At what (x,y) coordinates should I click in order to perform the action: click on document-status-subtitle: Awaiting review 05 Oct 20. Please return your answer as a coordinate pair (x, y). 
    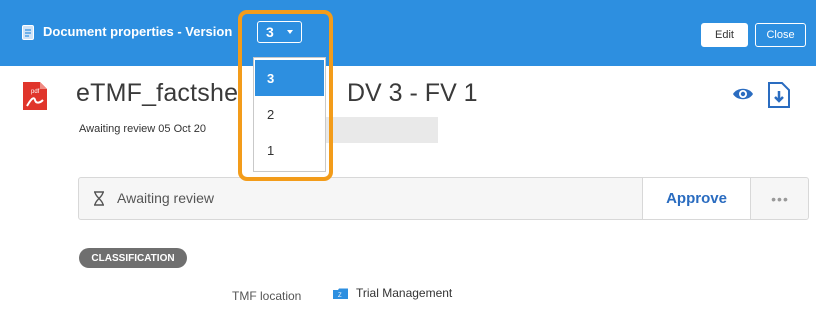
    Looking at the image, I should click on (142, 129).